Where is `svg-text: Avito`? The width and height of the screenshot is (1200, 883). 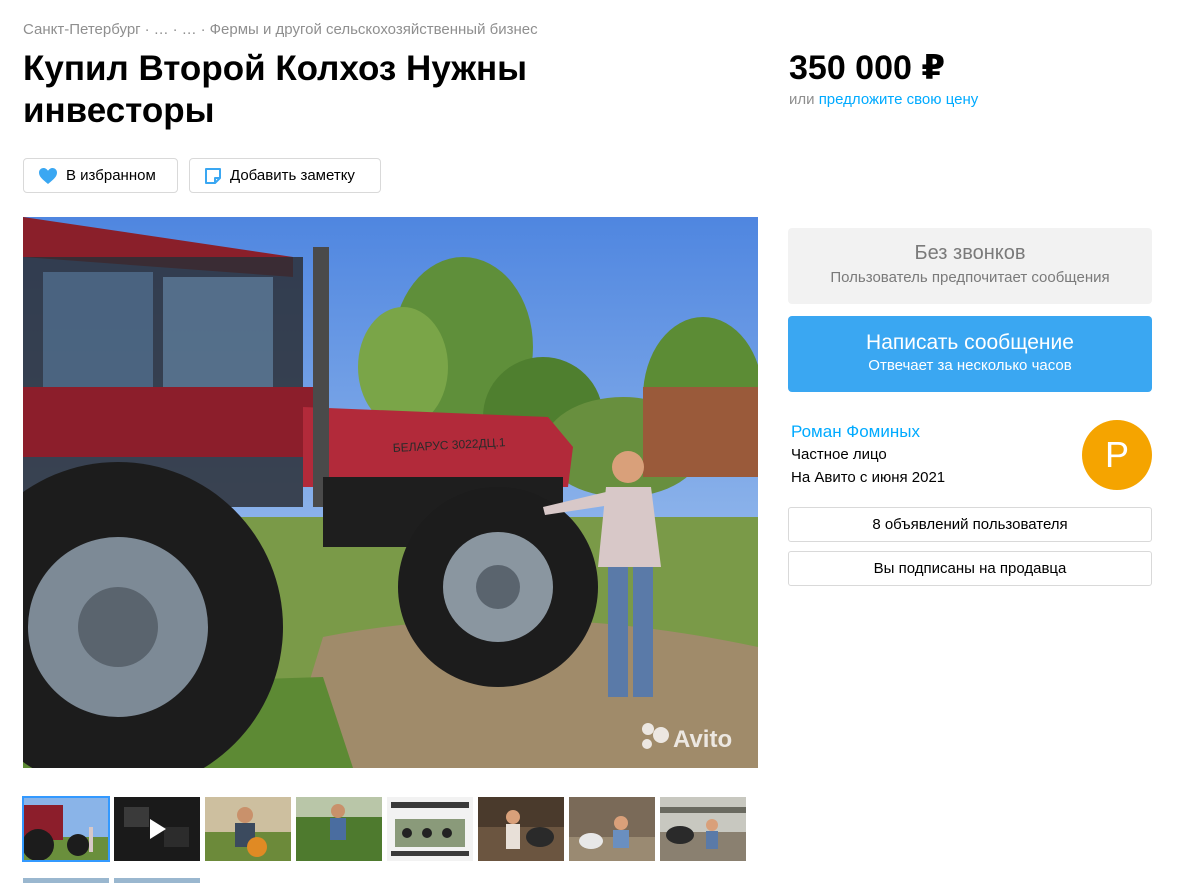
svg-text: Avito is located at coordinates (702, 739).